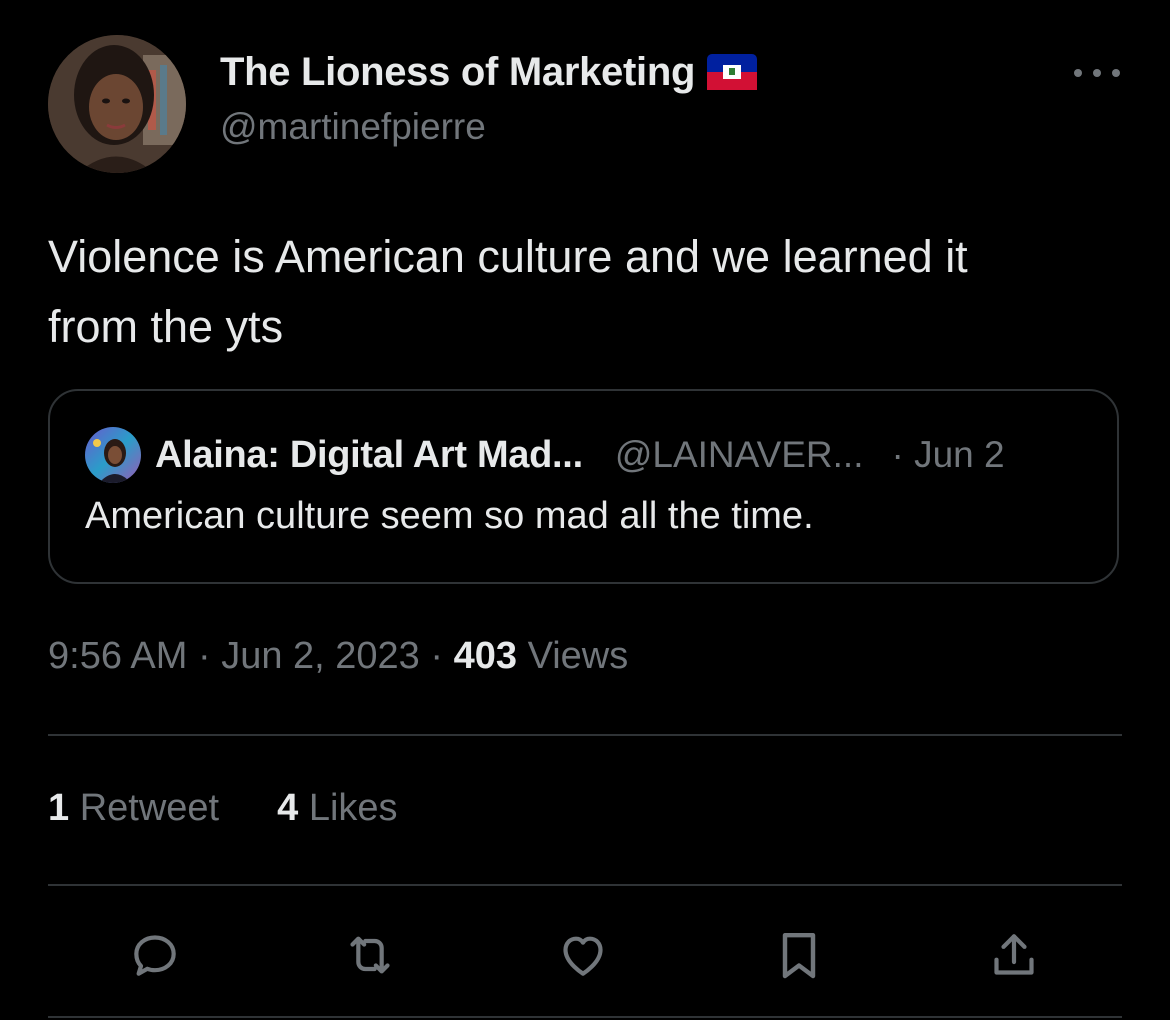 Image resolution: width=1170 pixels, height=1020 pixels. What do you see at coordinates (113, 455) in the screenshot?
I see `quoted-author-avatar` at bounding box center [113, 455].